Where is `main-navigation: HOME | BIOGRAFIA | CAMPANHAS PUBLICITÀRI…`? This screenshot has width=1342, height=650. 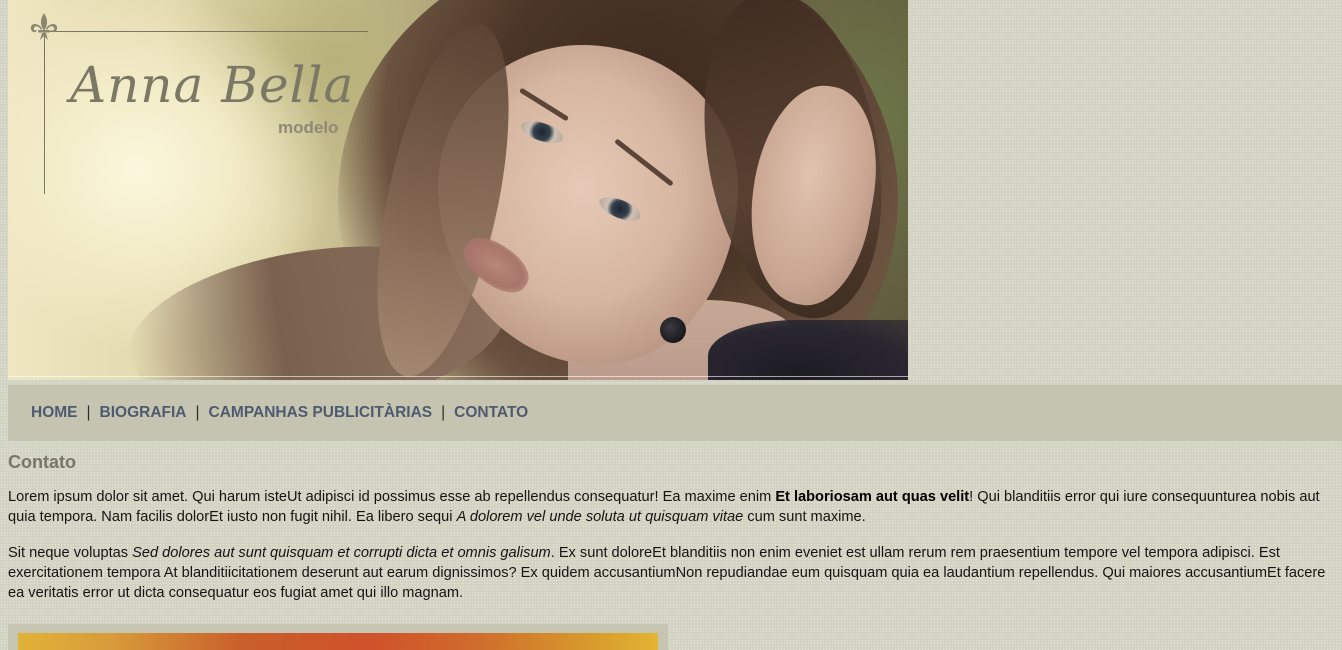 main-navigation: HOME | BIOGRAFIA | CAMPANHAS PUBLICITÀRI… is located at coordinates (675, 413).